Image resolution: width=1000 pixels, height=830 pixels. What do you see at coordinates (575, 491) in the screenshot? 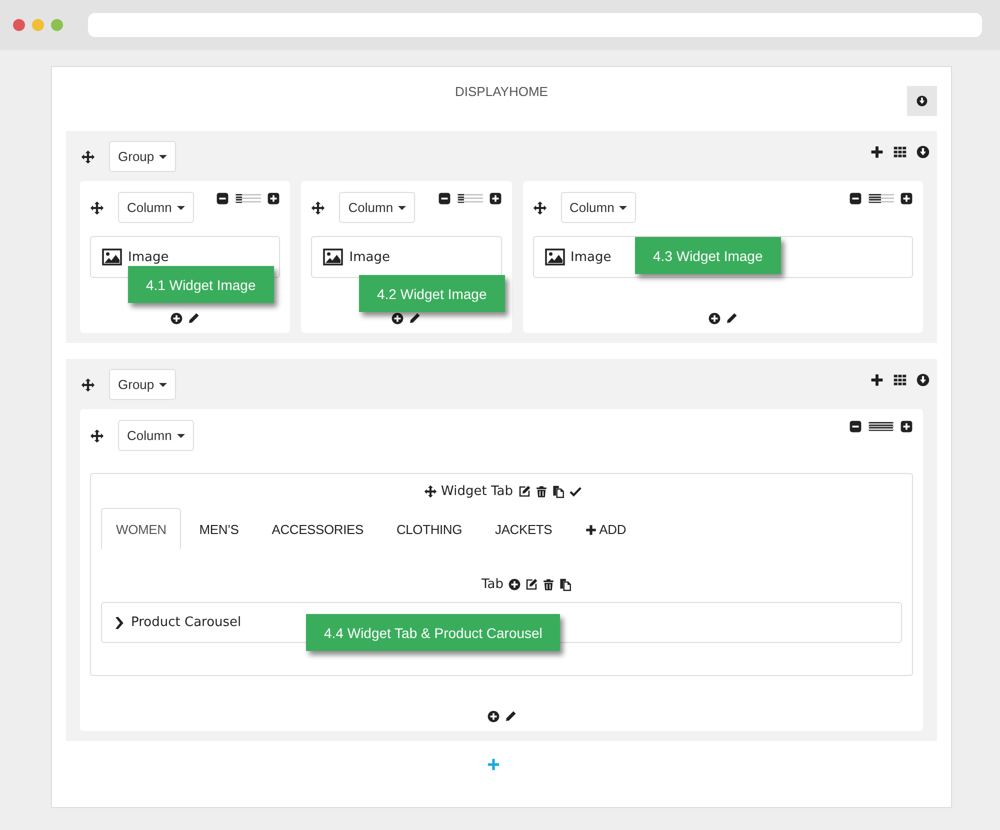
I see `check-icon` at bounding box center [575, 491].